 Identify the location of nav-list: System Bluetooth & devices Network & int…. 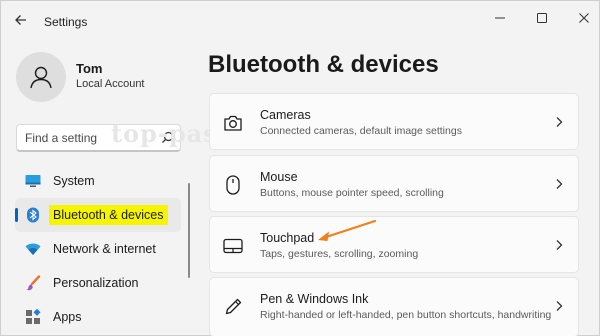
(98, 249).